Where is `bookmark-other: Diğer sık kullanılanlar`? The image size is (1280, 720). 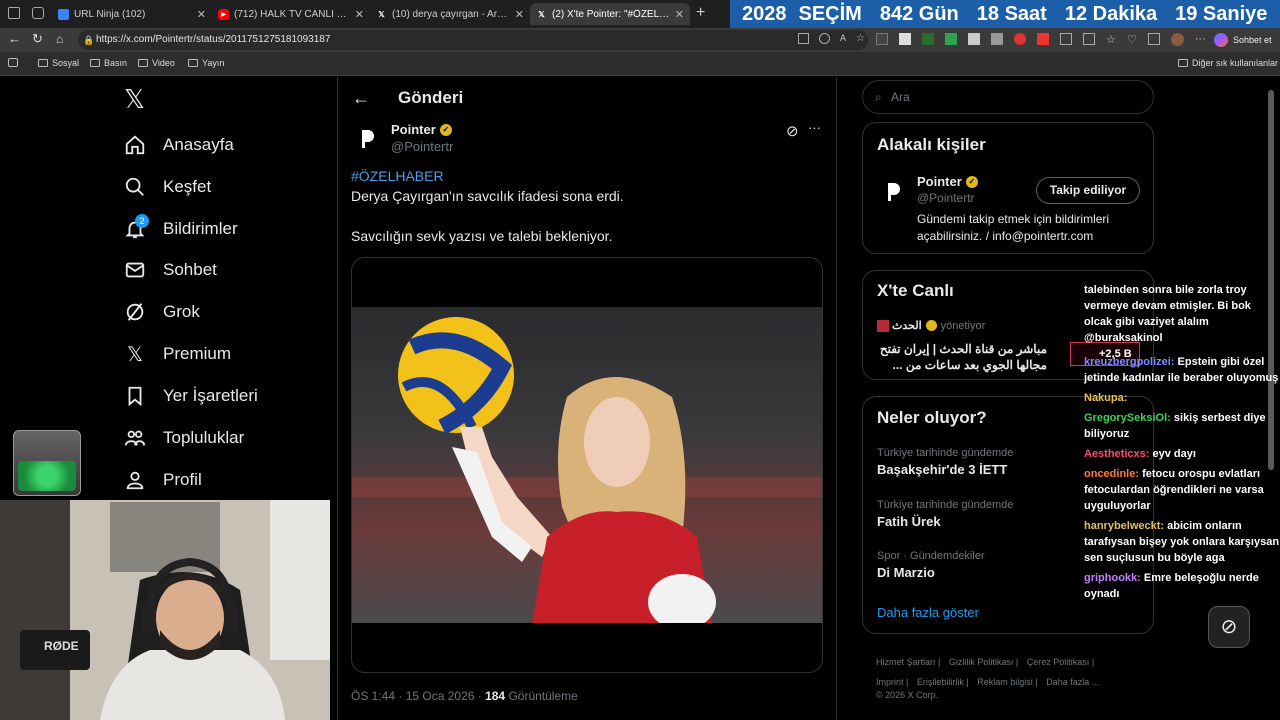
bookmark-other: Diğer sık kullanılanlar is located at coordinates (1228, 63).